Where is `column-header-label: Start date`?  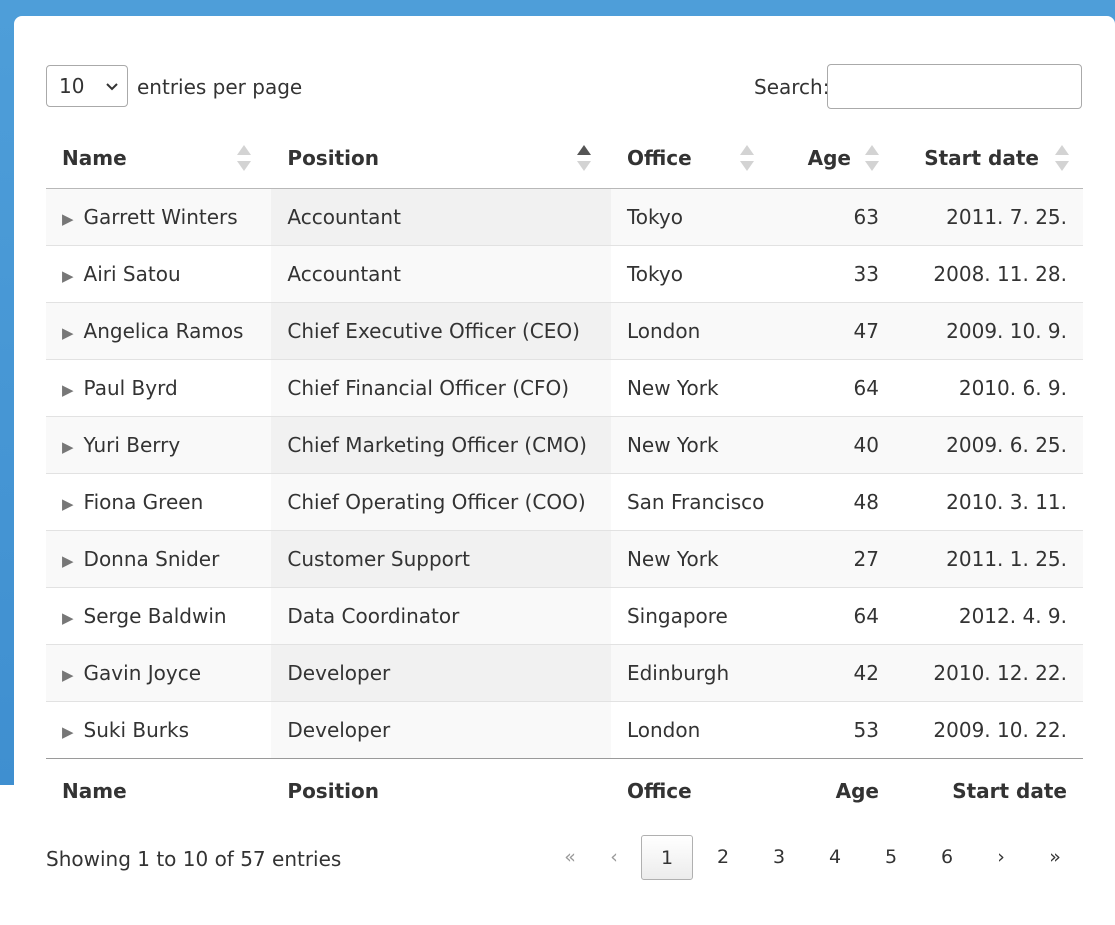
column-header-label: Start date is located at coordinates (981, 158).